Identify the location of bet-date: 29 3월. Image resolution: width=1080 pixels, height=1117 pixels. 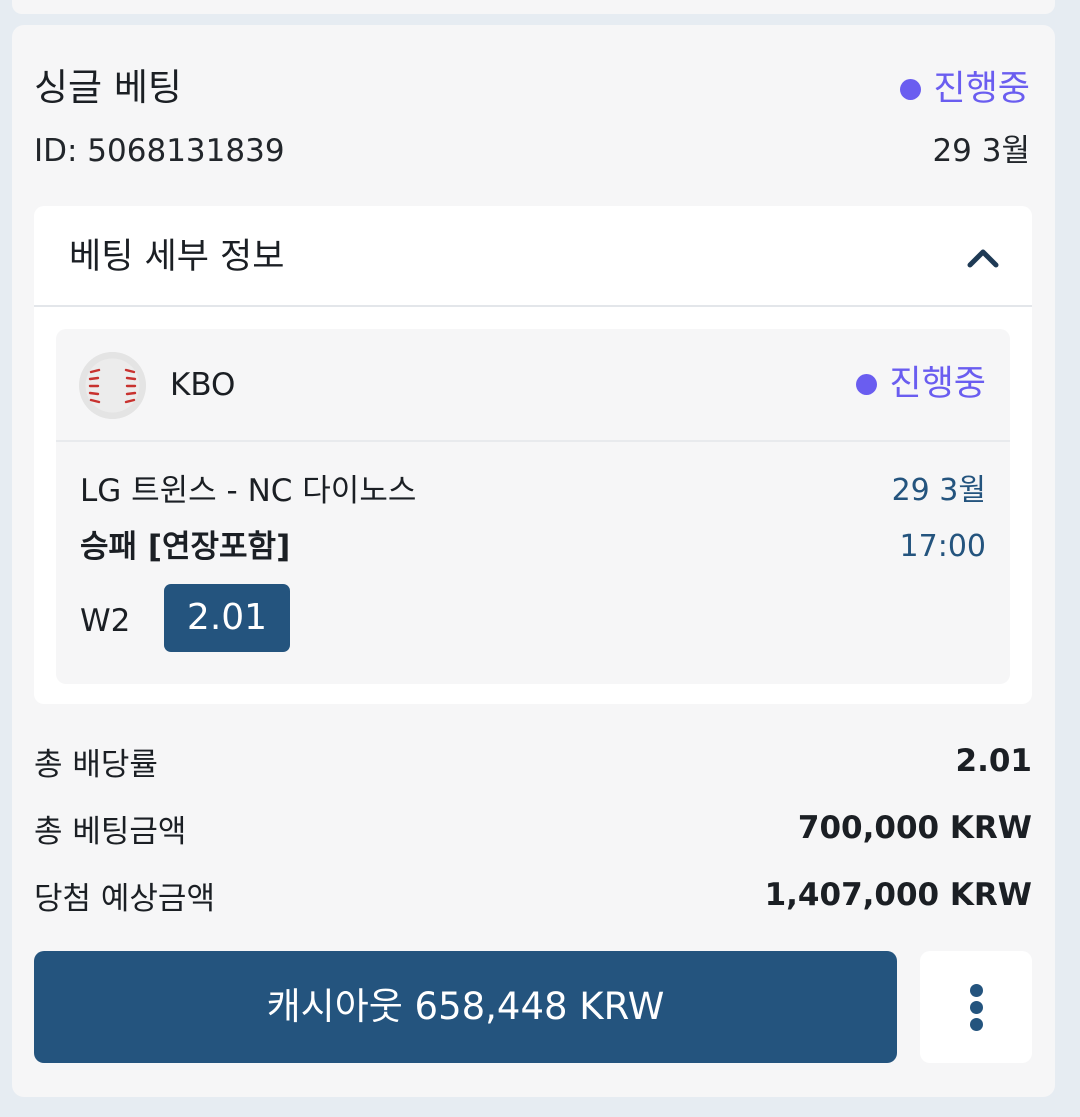
(981, 151).